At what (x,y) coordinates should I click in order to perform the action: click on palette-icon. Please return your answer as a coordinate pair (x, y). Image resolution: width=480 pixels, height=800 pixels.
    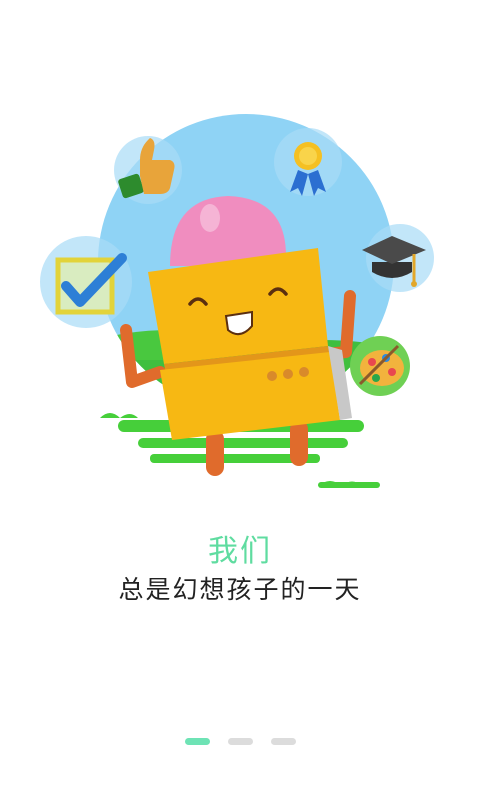
    Looking at the image, I should click on (380, 366).